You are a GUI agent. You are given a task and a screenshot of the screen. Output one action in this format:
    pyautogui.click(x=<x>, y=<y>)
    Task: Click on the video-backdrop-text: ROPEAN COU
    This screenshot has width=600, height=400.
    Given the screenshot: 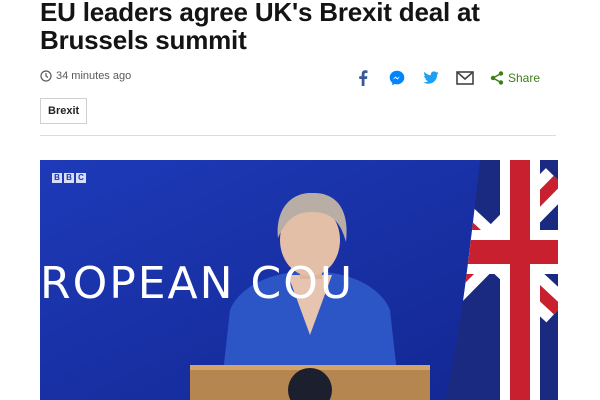 What is the action you would take?
    pyautogui.click(x=197, y=283)
    